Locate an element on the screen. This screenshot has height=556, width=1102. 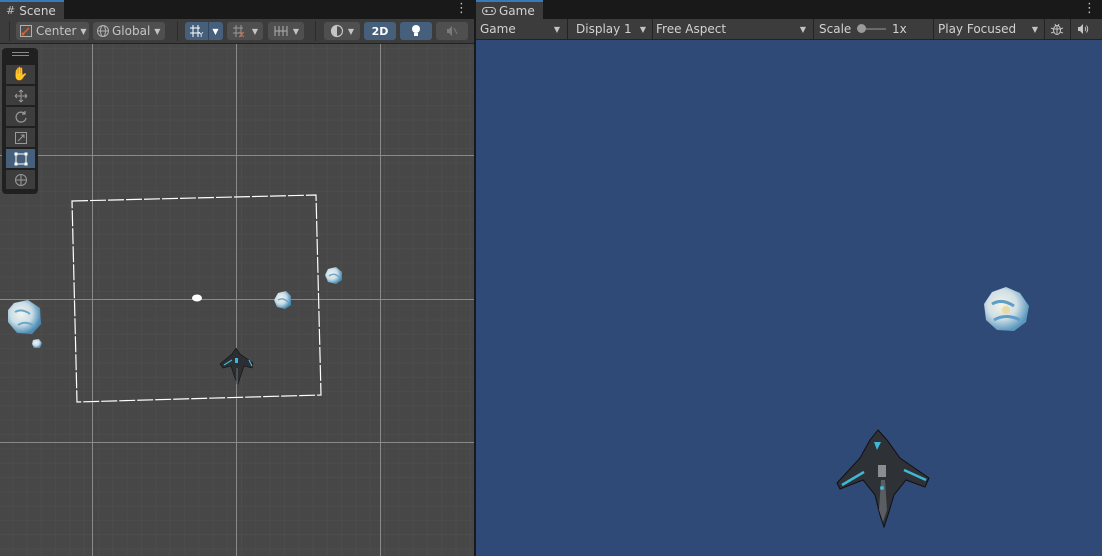
globe-icon is located at coordinates (103, 31).